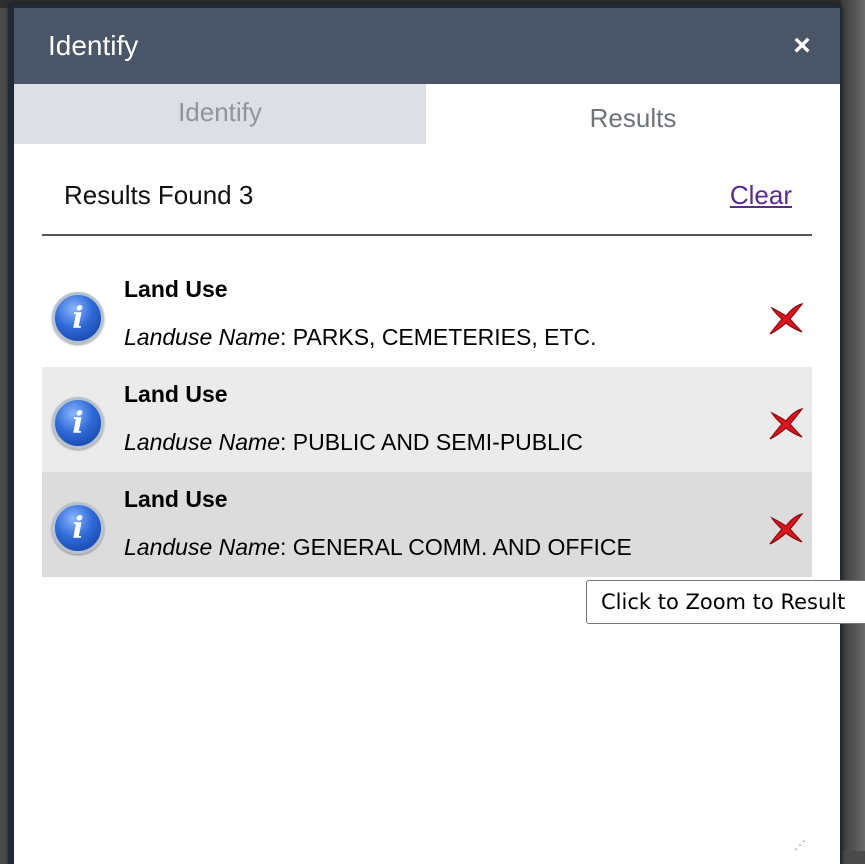  What do you see at coordinates (633, 114) in the screenshot?
I see `tab-results: Results` at bounding box center [633, 114].